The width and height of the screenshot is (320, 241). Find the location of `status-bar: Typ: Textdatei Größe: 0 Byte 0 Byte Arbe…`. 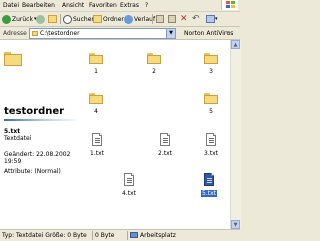

status-bar: Typ: Textdatei Größe: 0 Byte 0 Byte Arbe… is located at coordinates (120, 235).